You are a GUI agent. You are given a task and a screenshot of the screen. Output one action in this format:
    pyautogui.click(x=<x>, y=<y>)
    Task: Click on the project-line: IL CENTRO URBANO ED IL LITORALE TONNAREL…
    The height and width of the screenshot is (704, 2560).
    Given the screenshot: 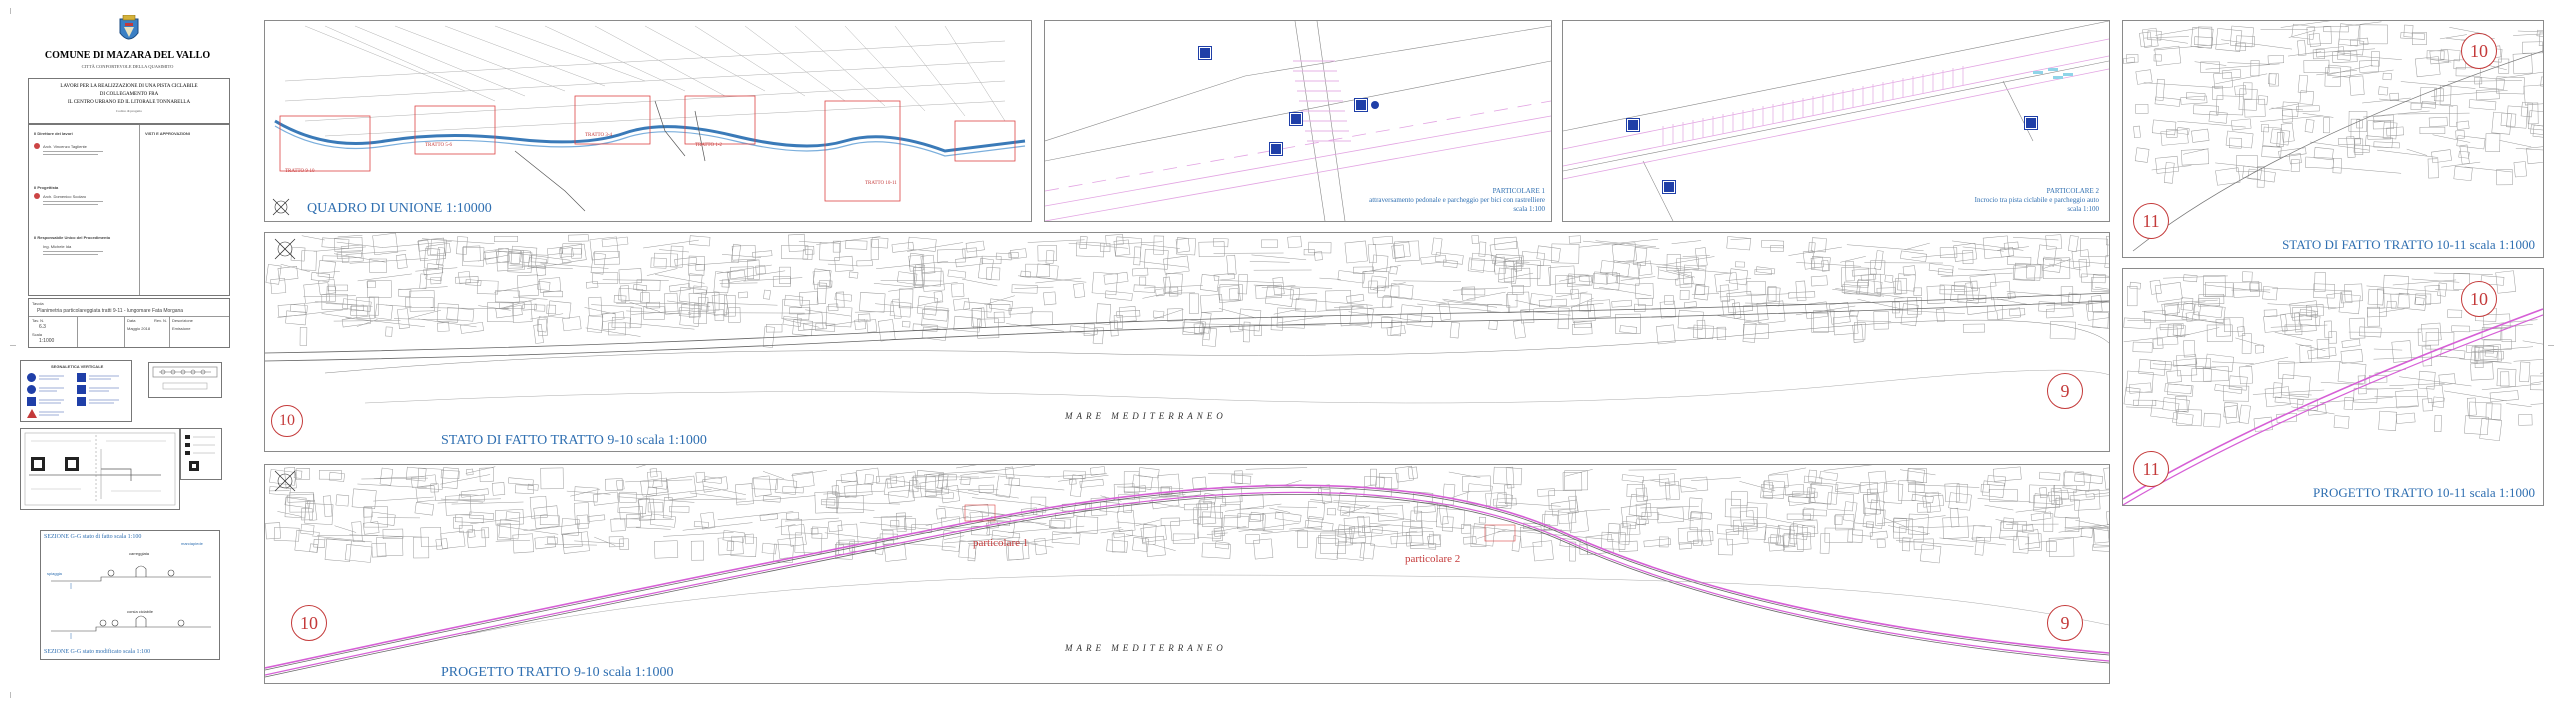 What is the action you would take?
    pyautogui.click(x=129, y=102)
    